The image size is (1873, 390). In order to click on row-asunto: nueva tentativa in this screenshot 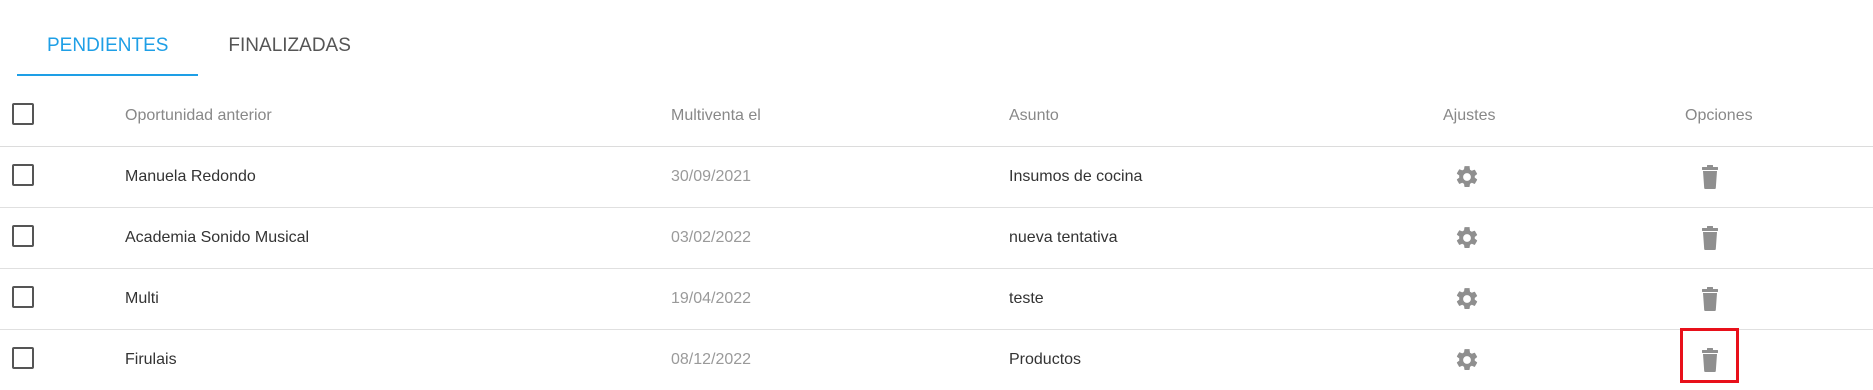, I will do `click(1063, 237)`.